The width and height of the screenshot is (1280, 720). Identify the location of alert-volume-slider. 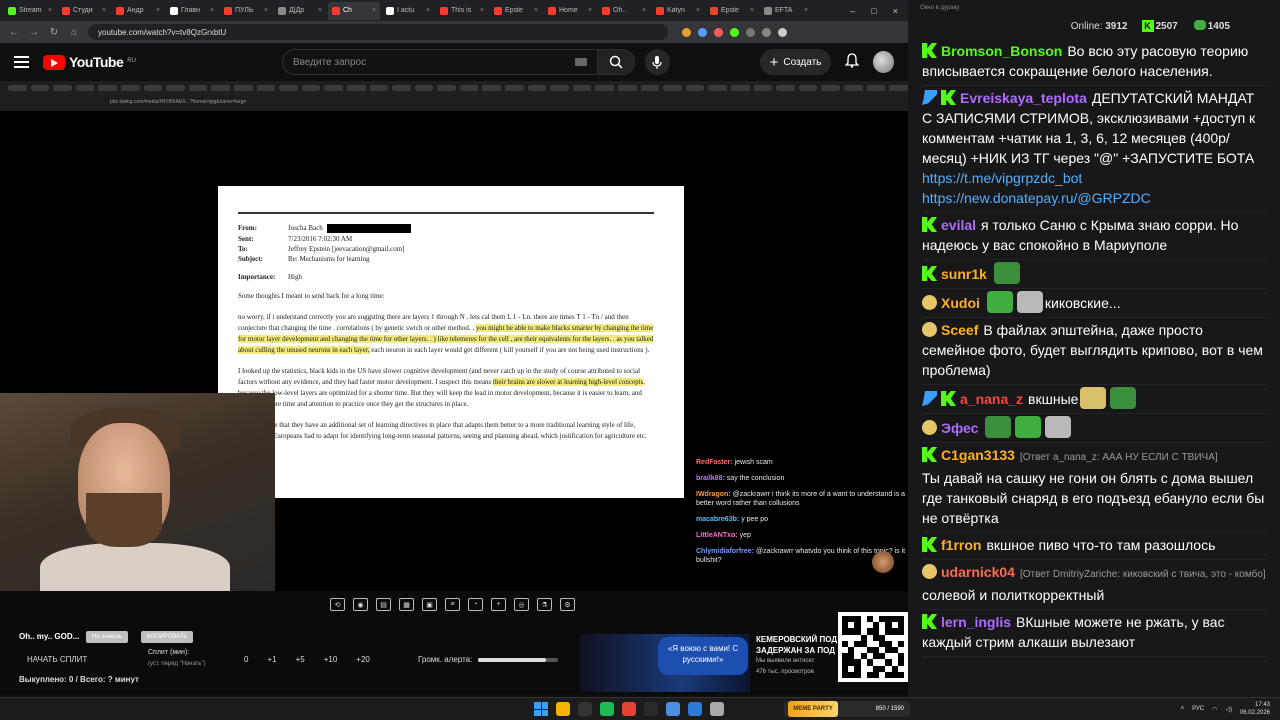
(518, 660).